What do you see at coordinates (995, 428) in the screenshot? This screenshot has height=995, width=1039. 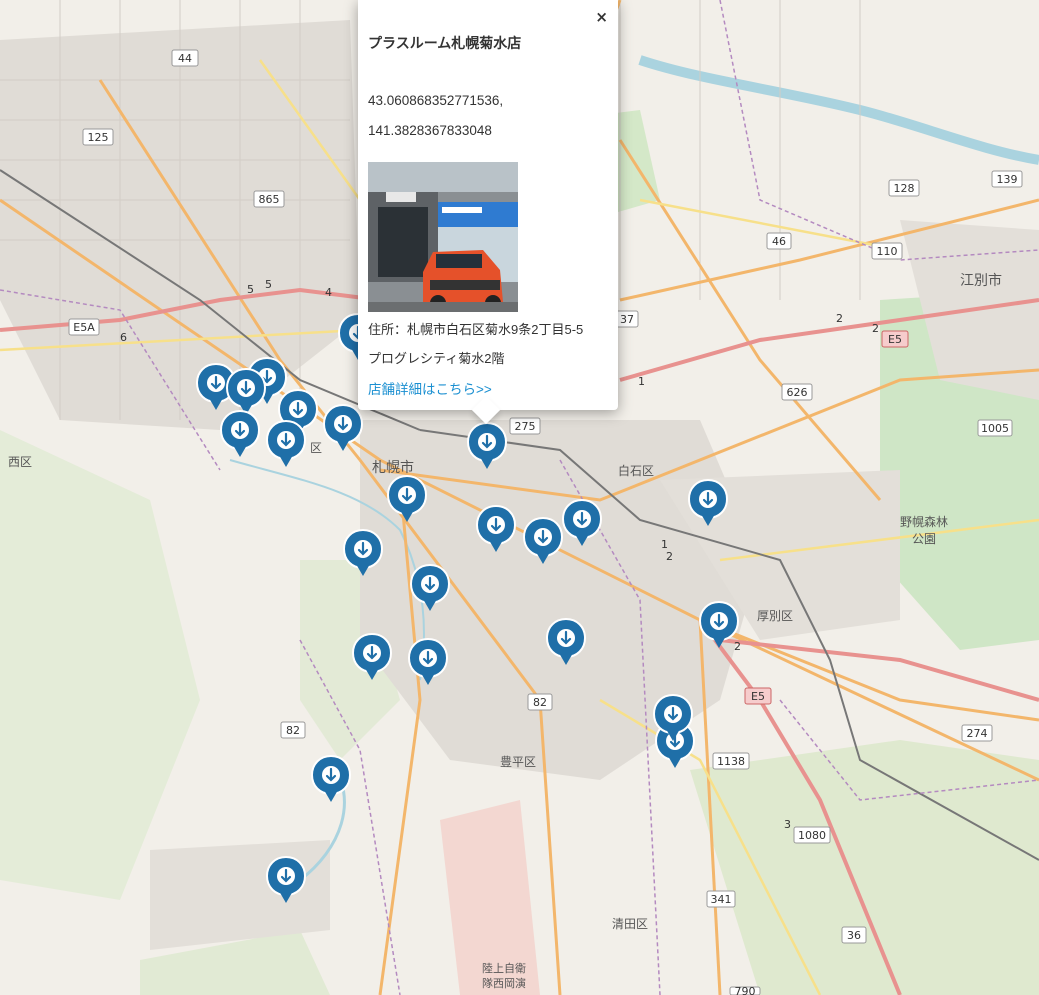 I see `road-shield: 1005` at bounding box center [995, 428].